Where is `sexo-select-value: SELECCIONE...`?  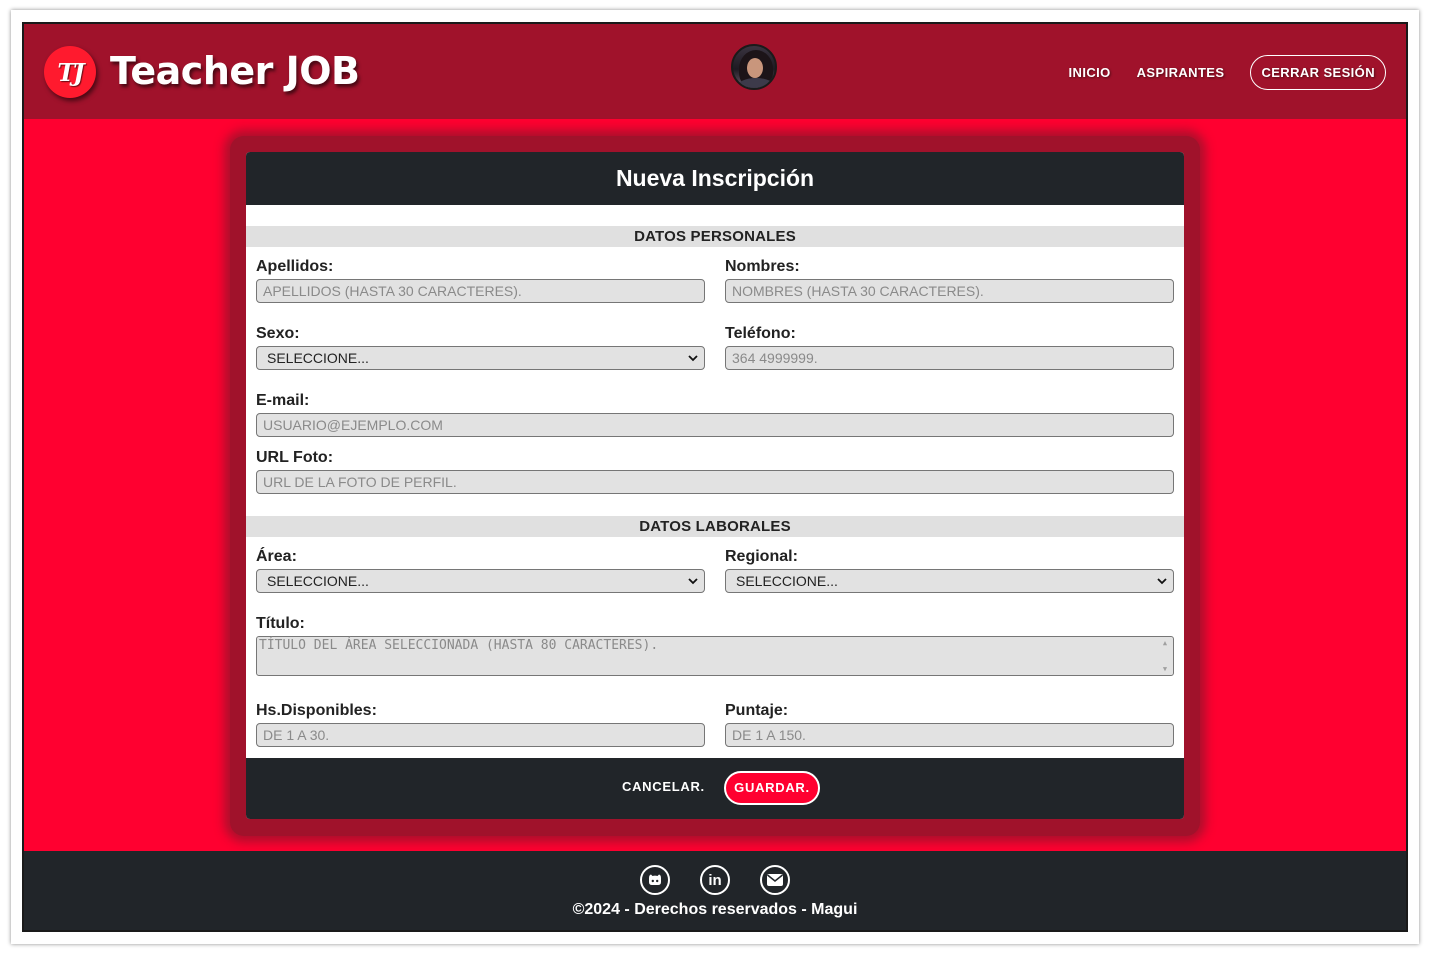
sexo-select-value: SELECCIONE... is located at coordinates (318, 358).